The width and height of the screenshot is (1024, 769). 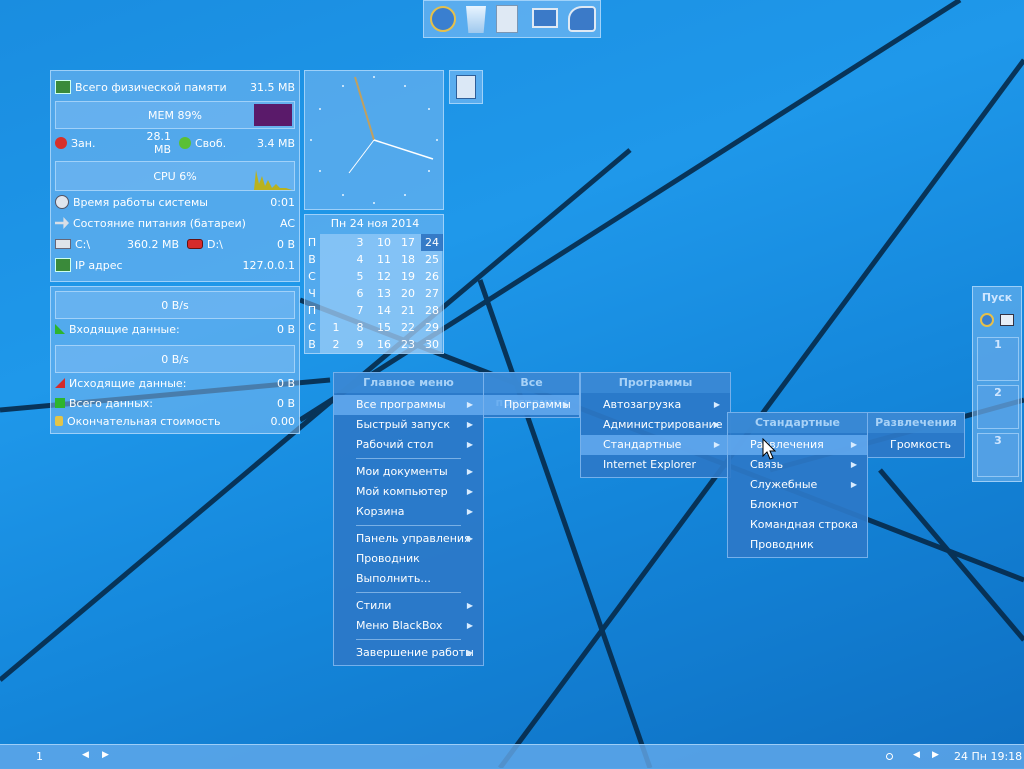 What do you see at coordinates (360, 276) in the screenshot?
I see `calendar-day: 5` at bounding box center [360, 276].